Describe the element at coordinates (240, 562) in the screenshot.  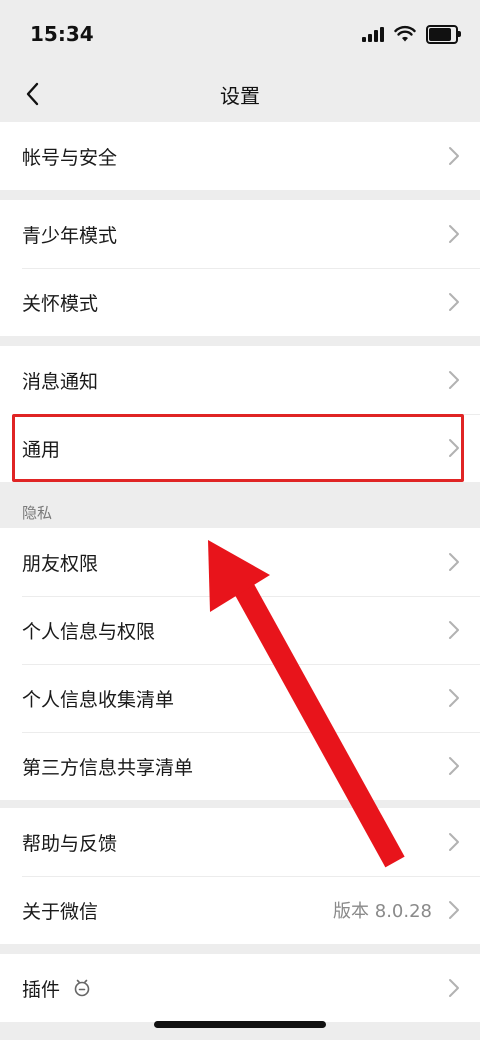
I see `settings-item-friend-permissions: 朋友权限` at that location.